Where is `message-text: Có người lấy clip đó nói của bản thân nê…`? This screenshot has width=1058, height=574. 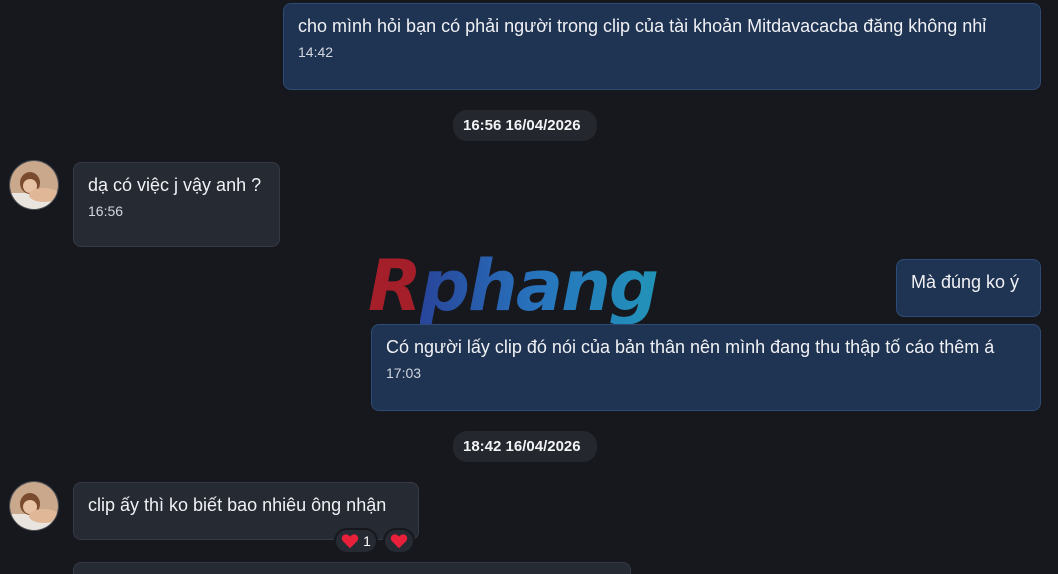
message-text: Có người lấy clip đó nói của bản thân nê… is located at coordinates (690, 347).